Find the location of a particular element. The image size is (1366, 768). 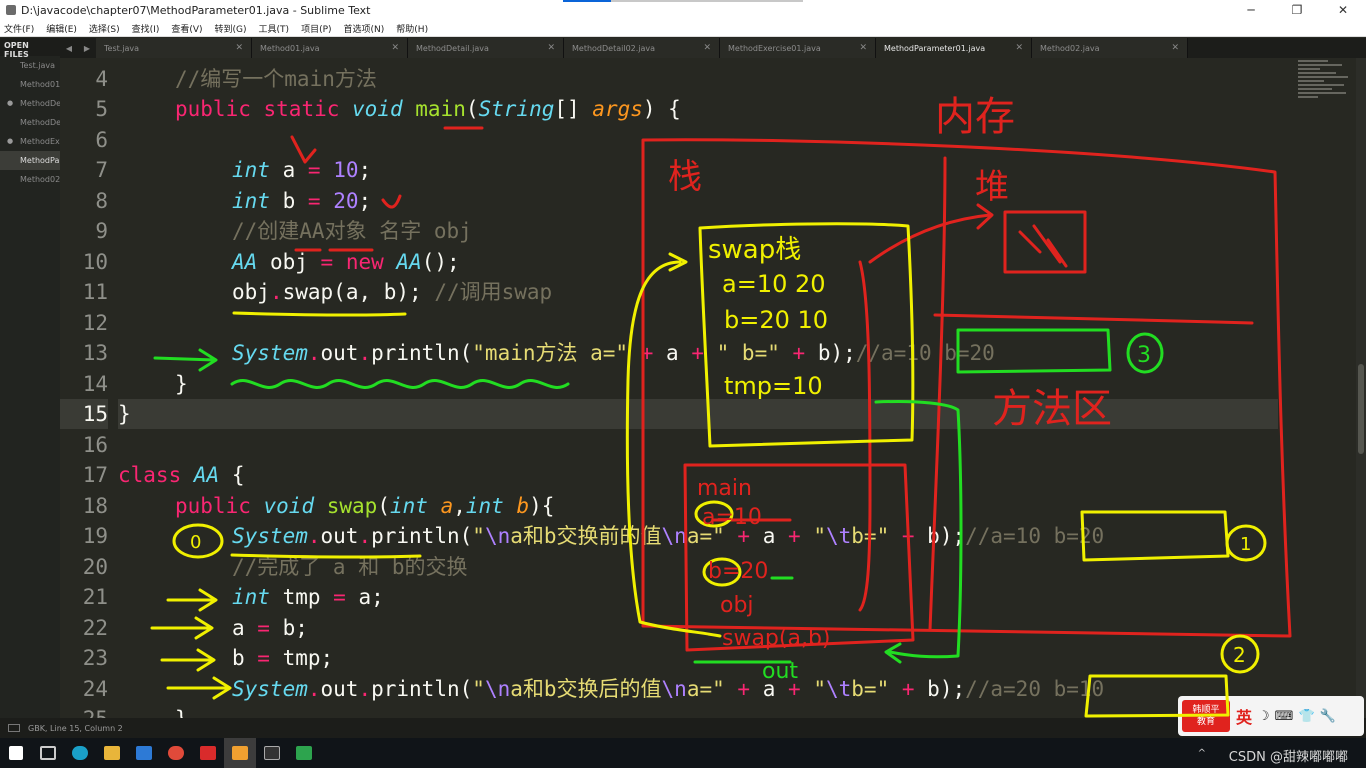

sidebar-item-methoddetail: MethodDetail.java is located at coordinates (30, 103).